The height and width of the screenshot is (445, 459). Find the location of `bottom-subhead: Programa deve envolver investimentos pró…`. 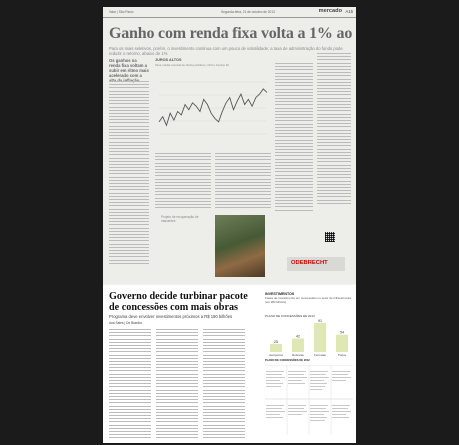

bottom-subhead: Programa deve envolver investimentos pró… is located at coordinates (171, 316).